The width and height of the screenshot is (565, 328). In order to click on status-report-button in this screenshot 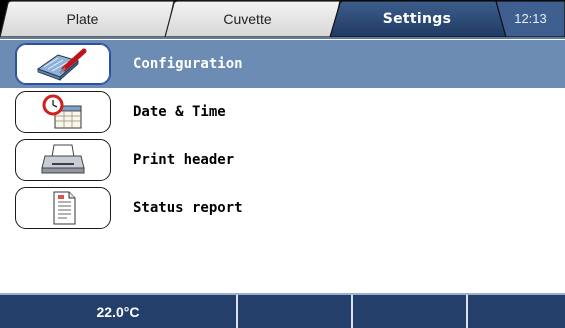, I will do `click(63, 208)`.